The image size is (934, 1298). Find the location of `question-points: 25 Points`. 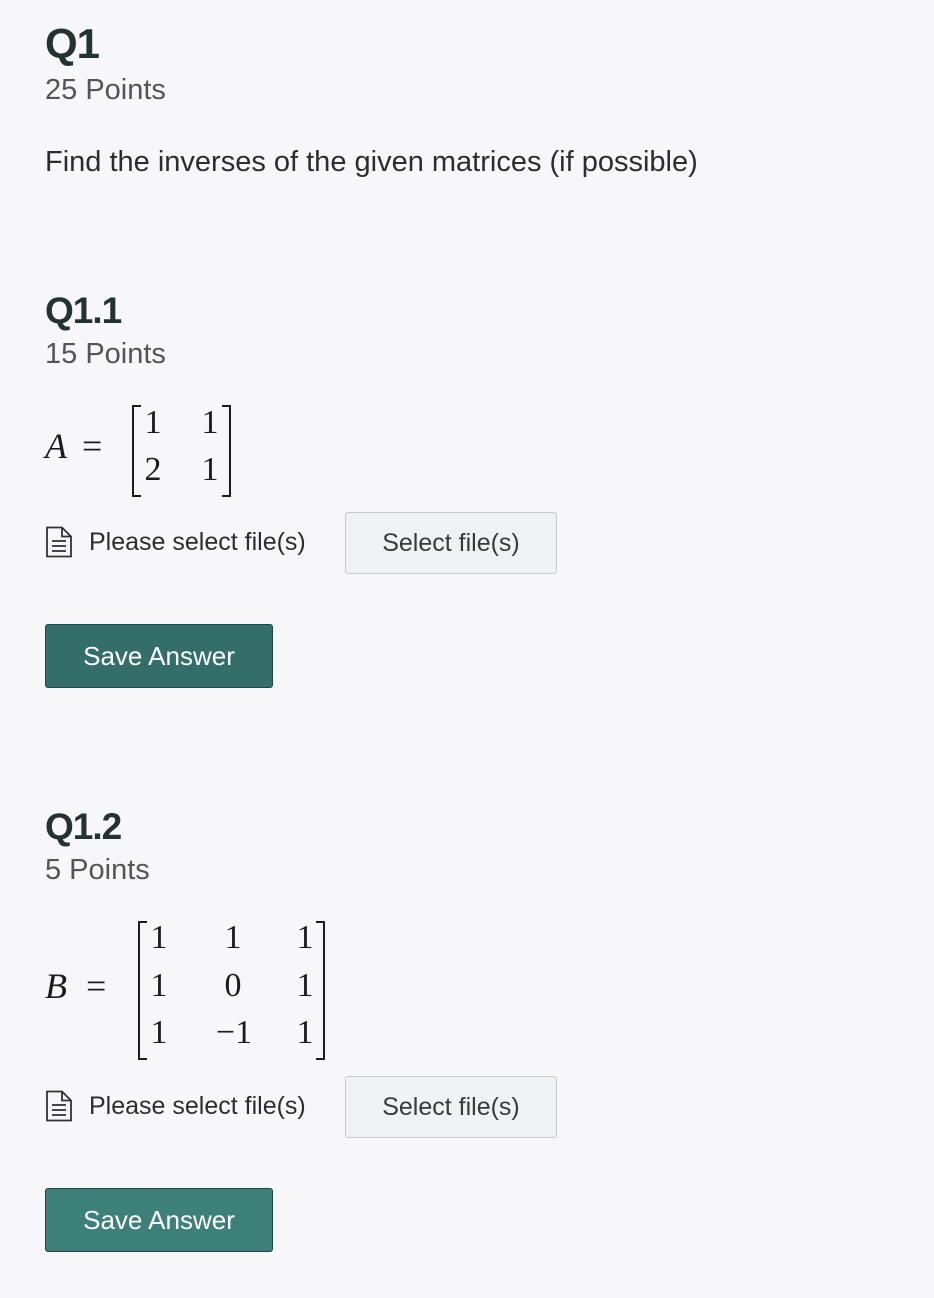

question-points: 25 Points is located at coordinates (105, 90).